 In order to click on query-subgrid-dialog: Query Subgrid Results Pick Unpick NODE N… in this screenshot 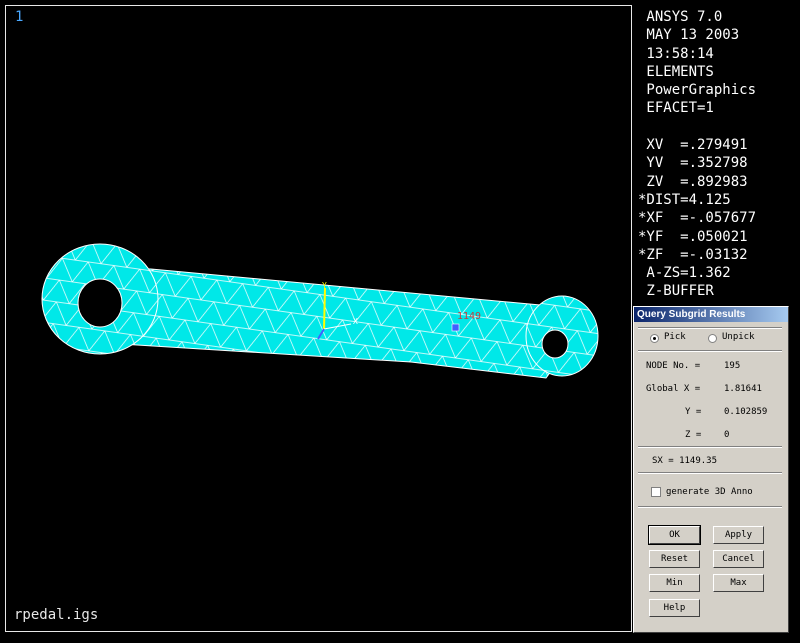, I will do `click(711, 469)`.